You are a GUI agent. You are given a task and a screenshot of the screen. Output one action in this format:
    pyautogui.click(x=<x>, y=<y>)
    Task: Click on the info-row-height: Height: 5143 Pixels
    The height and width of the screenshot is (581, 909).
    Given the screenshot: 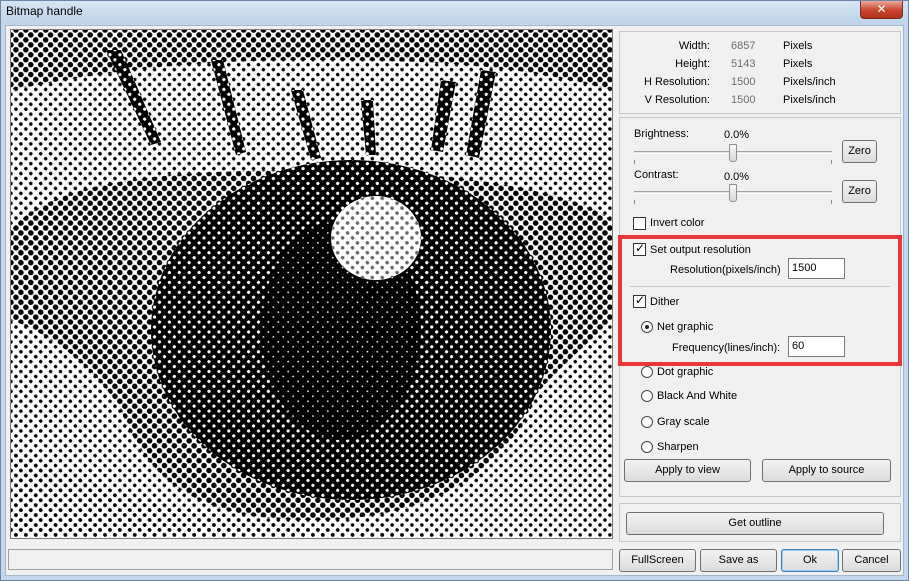 What is the action you would take?
    pyautogui.click(x=744, y=64)
    